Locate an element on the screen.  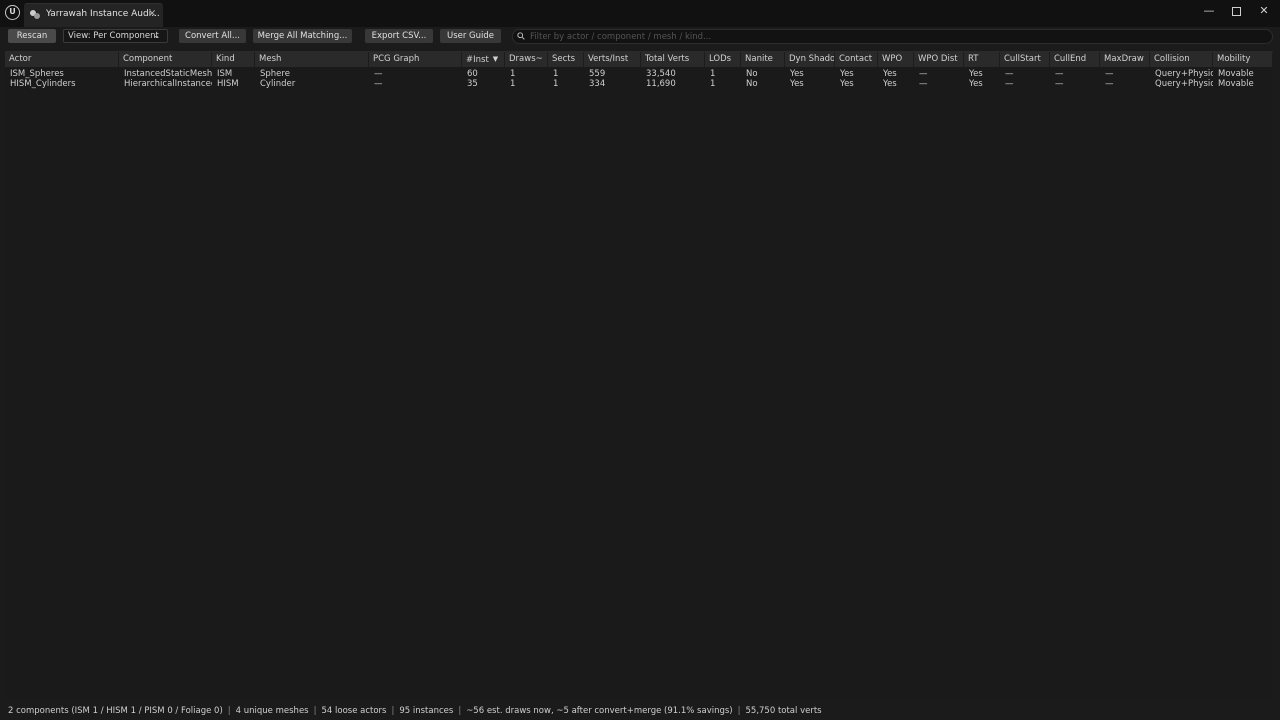
cell-pcg-graph: — is located at coordinates (378, 84).